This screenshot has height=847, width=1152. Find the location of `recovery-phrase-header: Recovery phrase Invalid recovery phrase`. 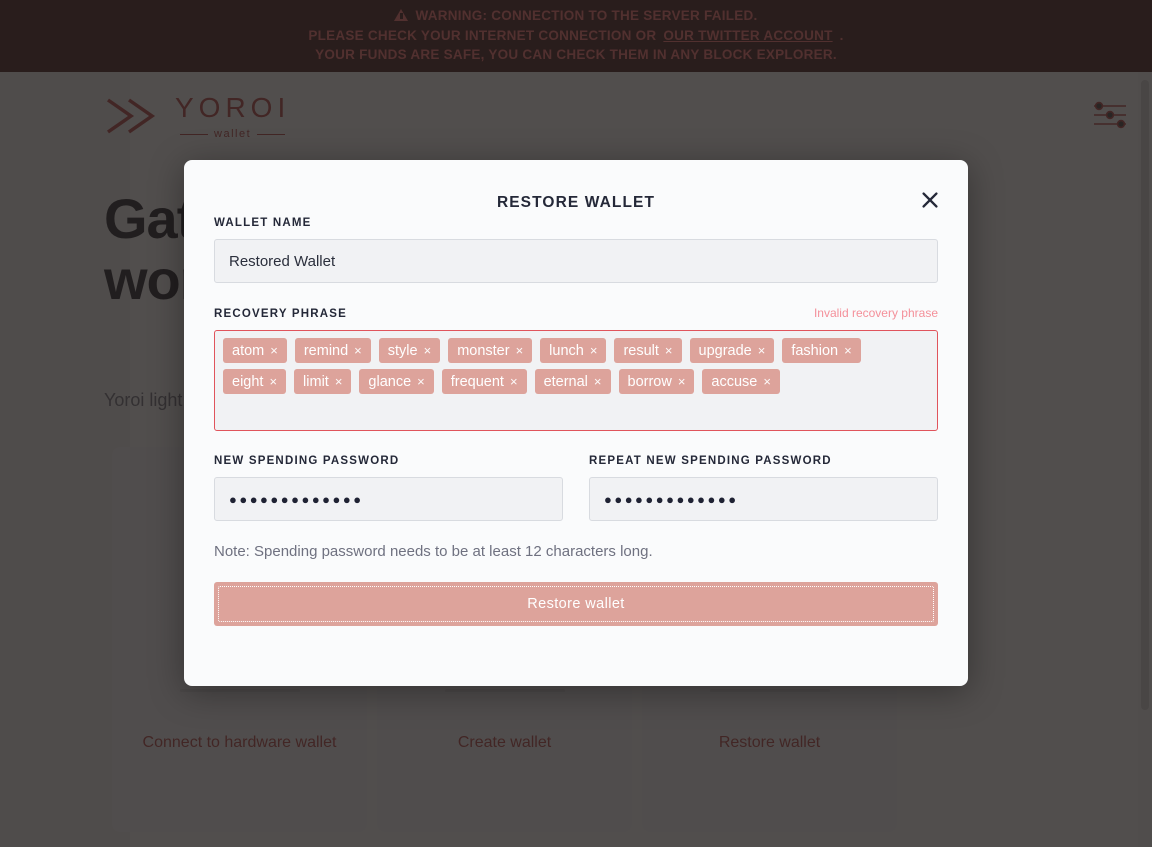

recovery-phrase-header: Recovery phrase Invalid recovery phrase is located at coordinates (576, 313).